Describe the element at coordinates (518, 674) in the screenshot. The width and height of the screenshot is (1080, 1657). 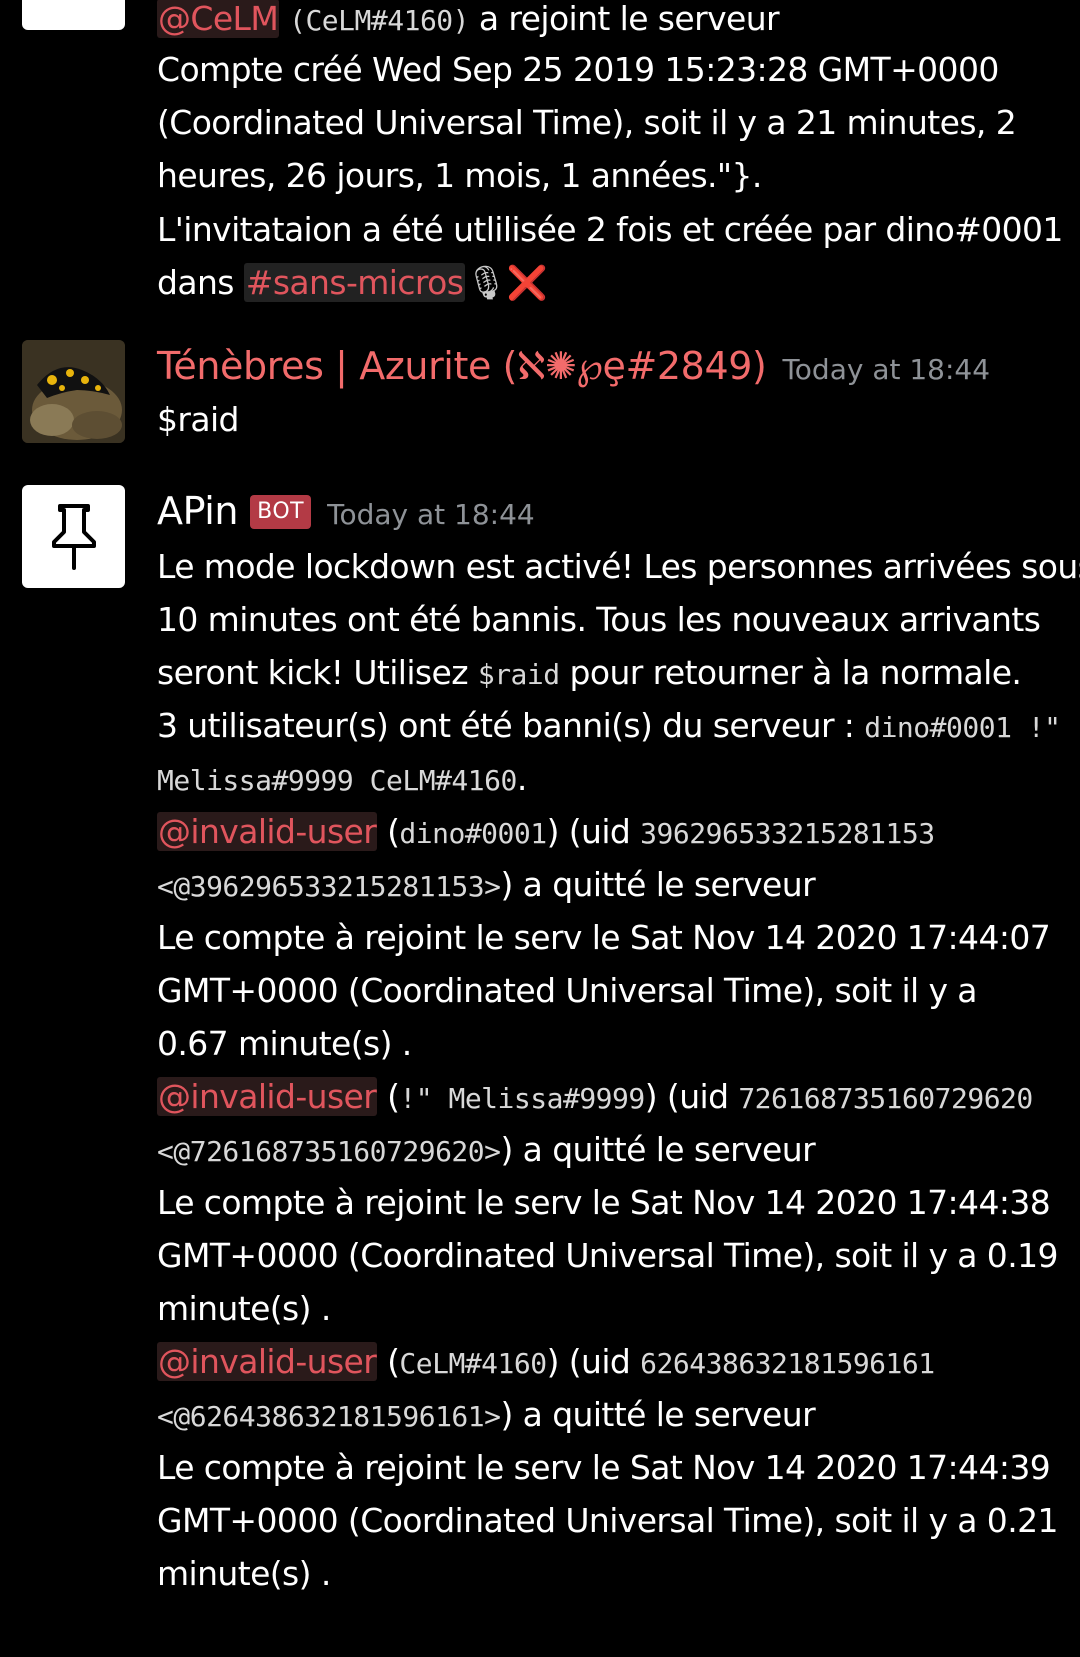
I see `inline-code: $raid` at that location.